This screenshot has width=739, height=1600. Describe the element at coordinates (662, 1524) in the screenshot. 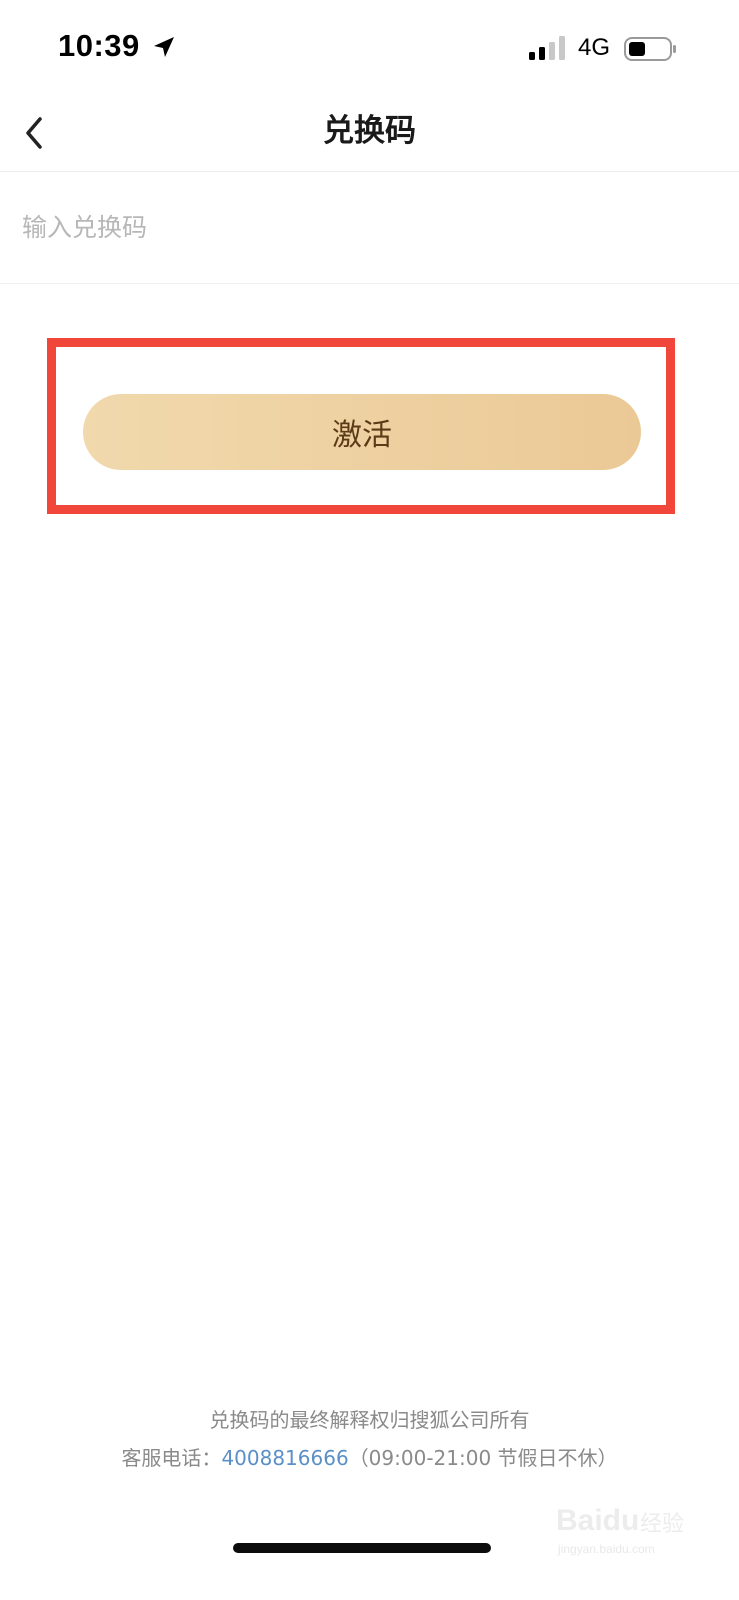

I see `watermark-text-cn: 经验` at that location.